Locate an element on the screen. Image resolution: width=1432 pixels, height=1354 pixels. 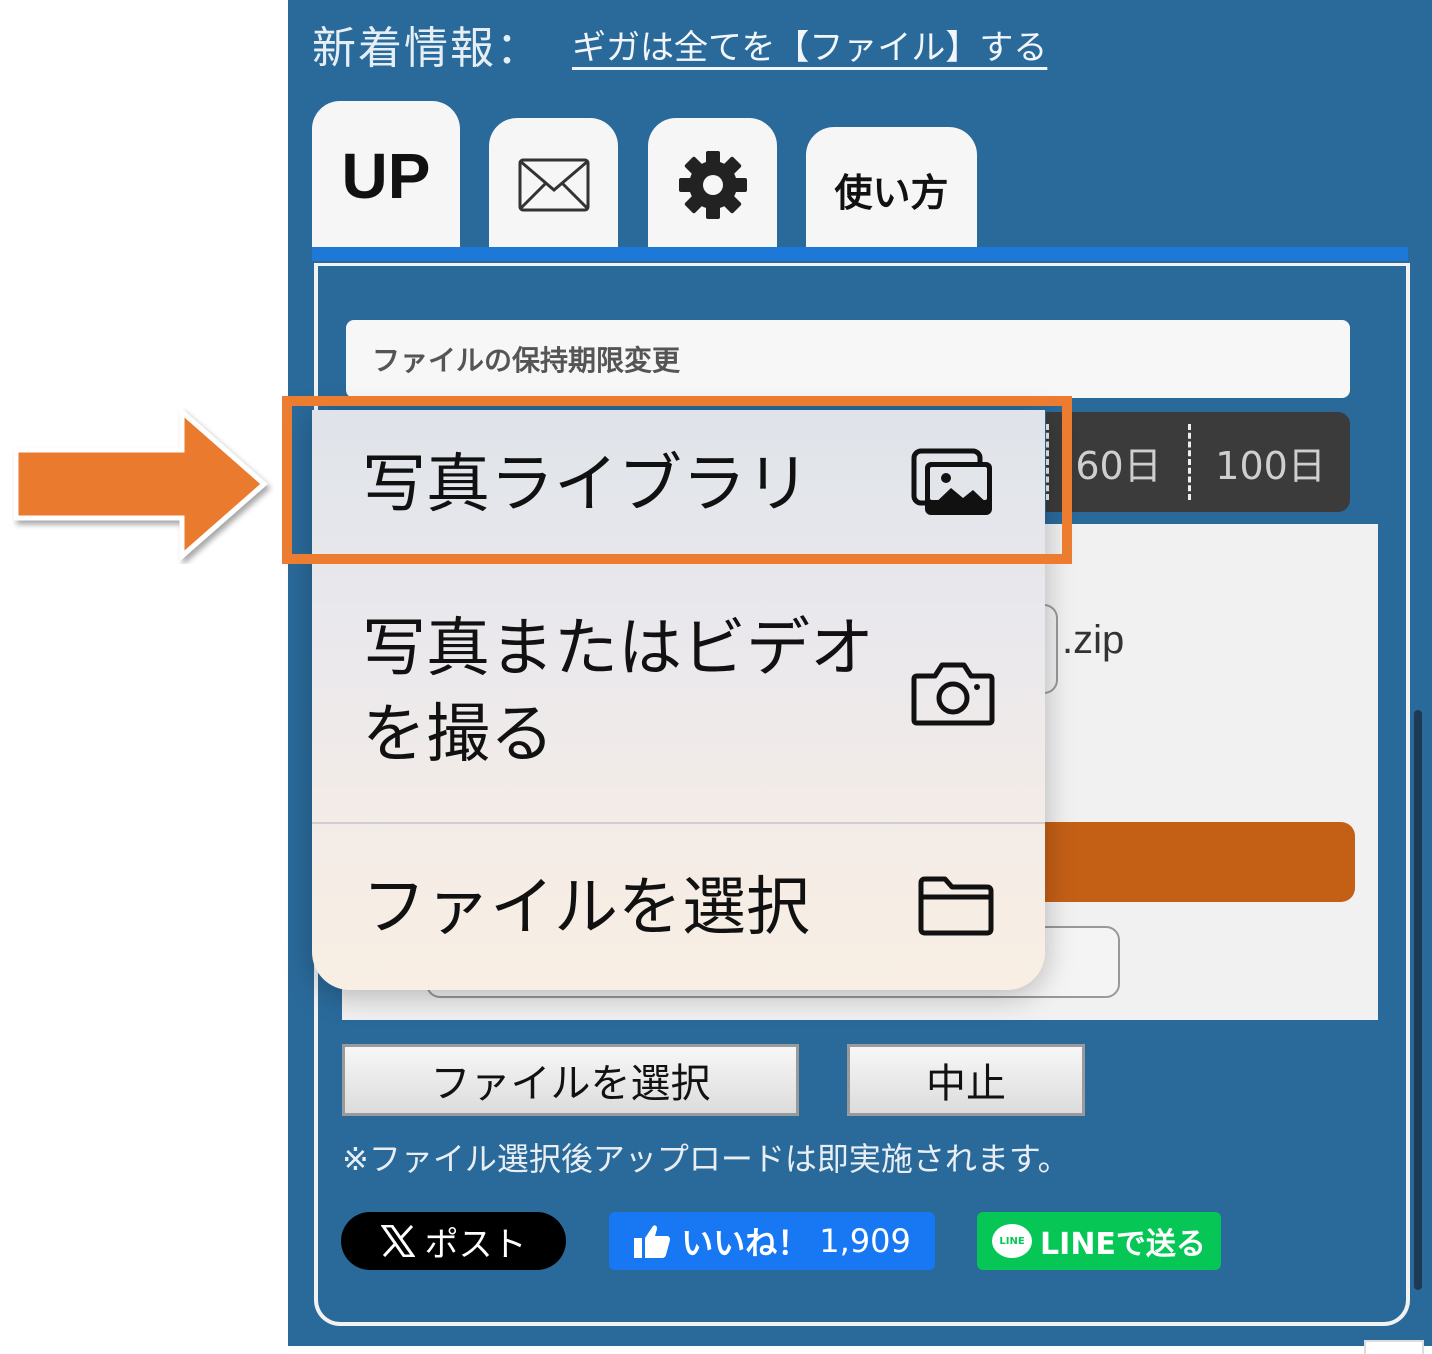
facebook-like-button: いいね！ 1,909 is located at coordinates (772, 1241).